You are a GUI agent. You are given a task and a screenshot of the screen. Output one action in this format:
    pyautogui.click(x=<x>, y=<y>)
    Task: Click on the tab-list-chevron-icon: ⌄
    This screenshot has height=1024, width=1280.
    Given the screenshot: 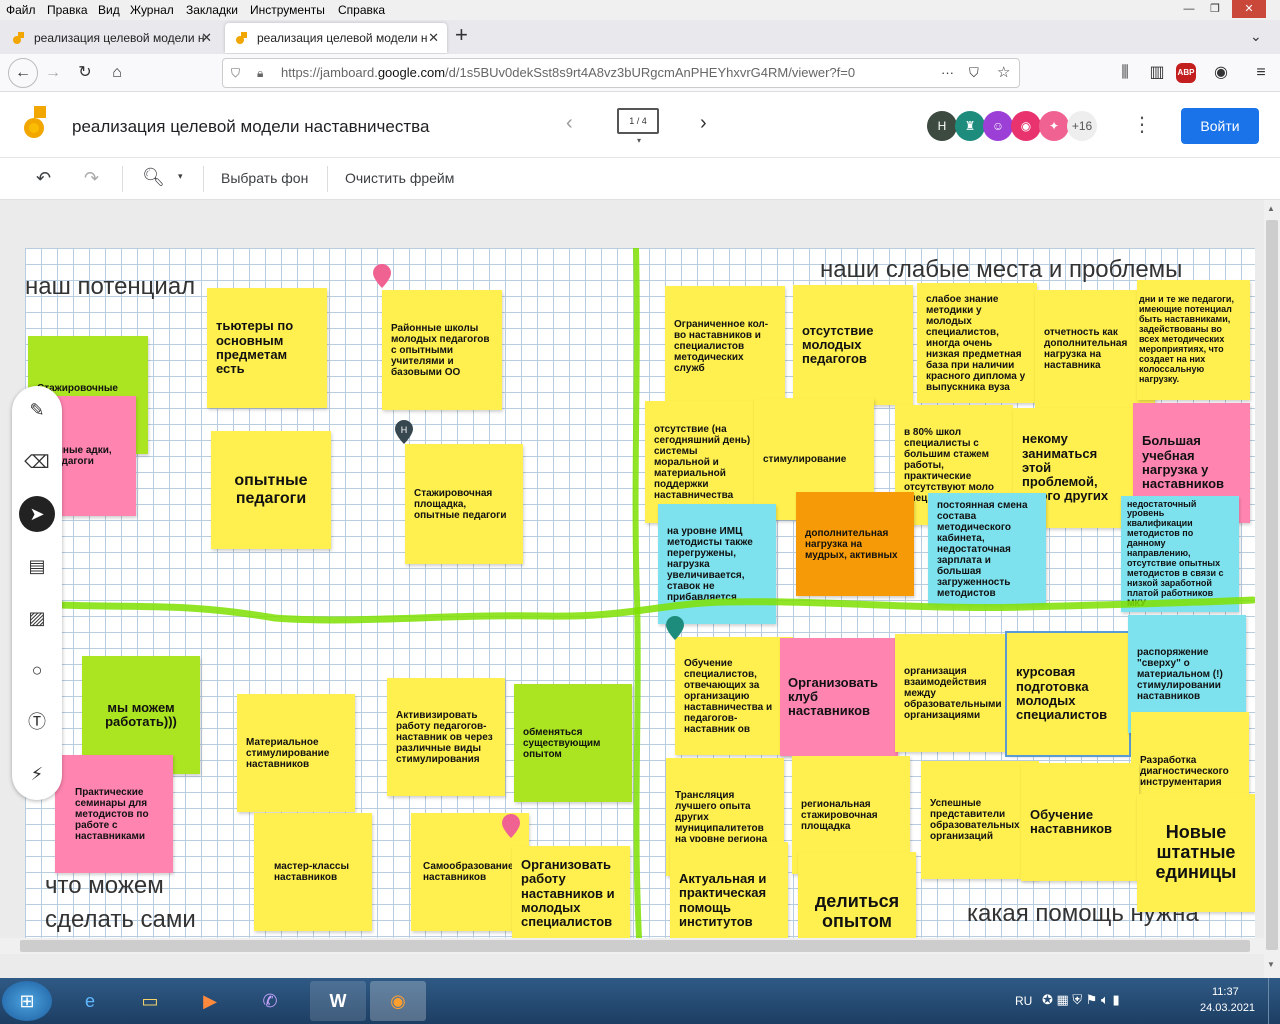 What is the action you would take?
    pyautogui.click(x=1256, y=36)
    